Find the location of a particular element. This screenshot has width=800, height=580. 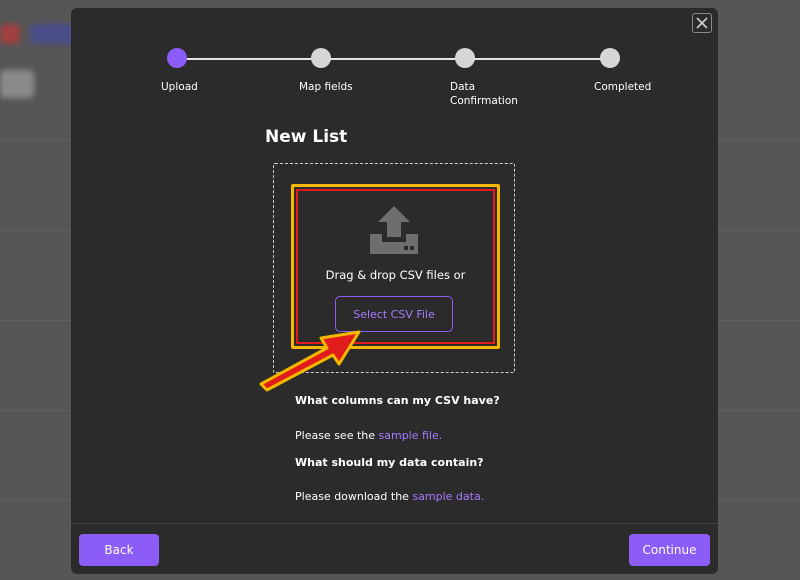

step-label-upload: Upload is located at coordinates (179, 87).